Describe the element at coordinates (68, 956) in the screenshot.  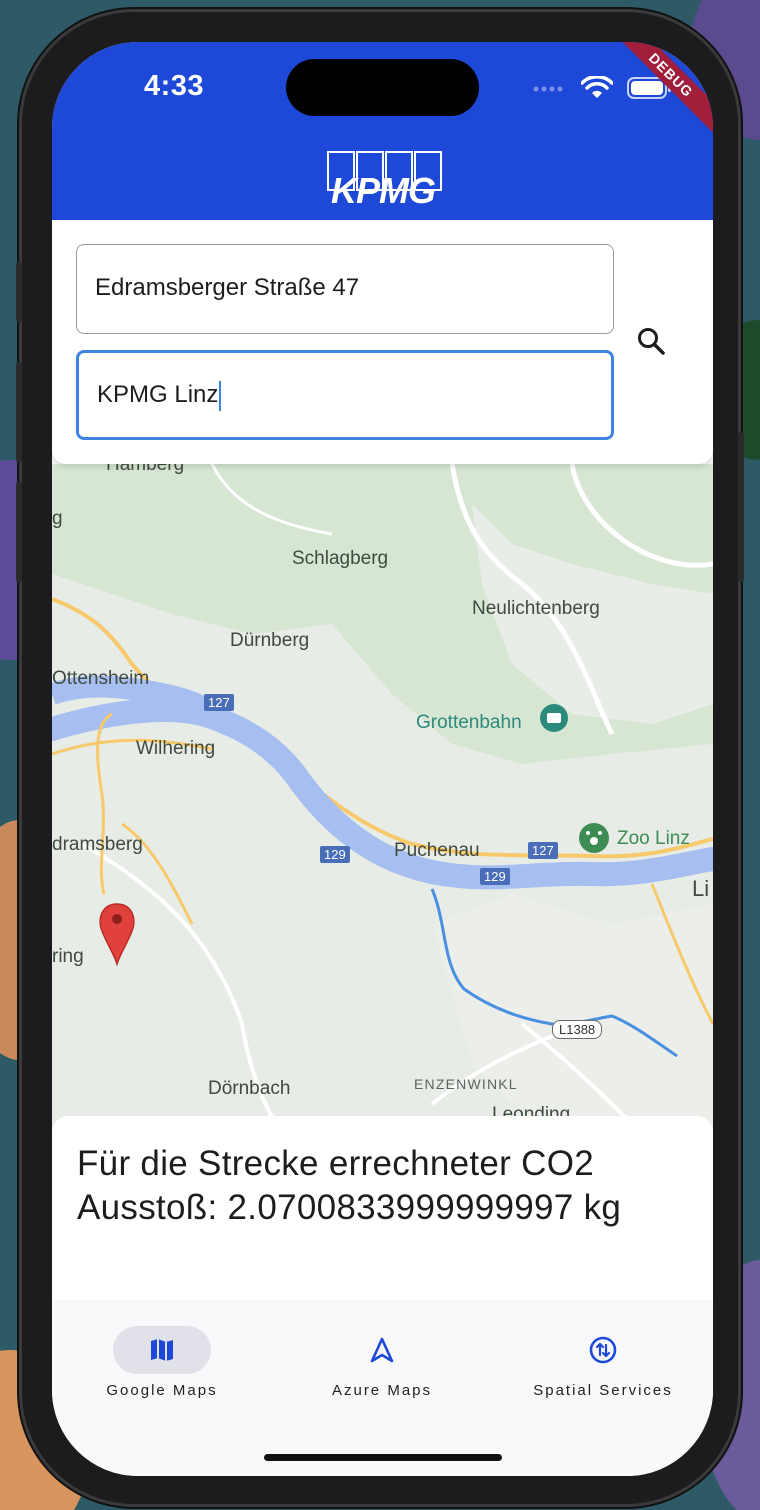
I see `map-label-edge-ring: ring` at that location.